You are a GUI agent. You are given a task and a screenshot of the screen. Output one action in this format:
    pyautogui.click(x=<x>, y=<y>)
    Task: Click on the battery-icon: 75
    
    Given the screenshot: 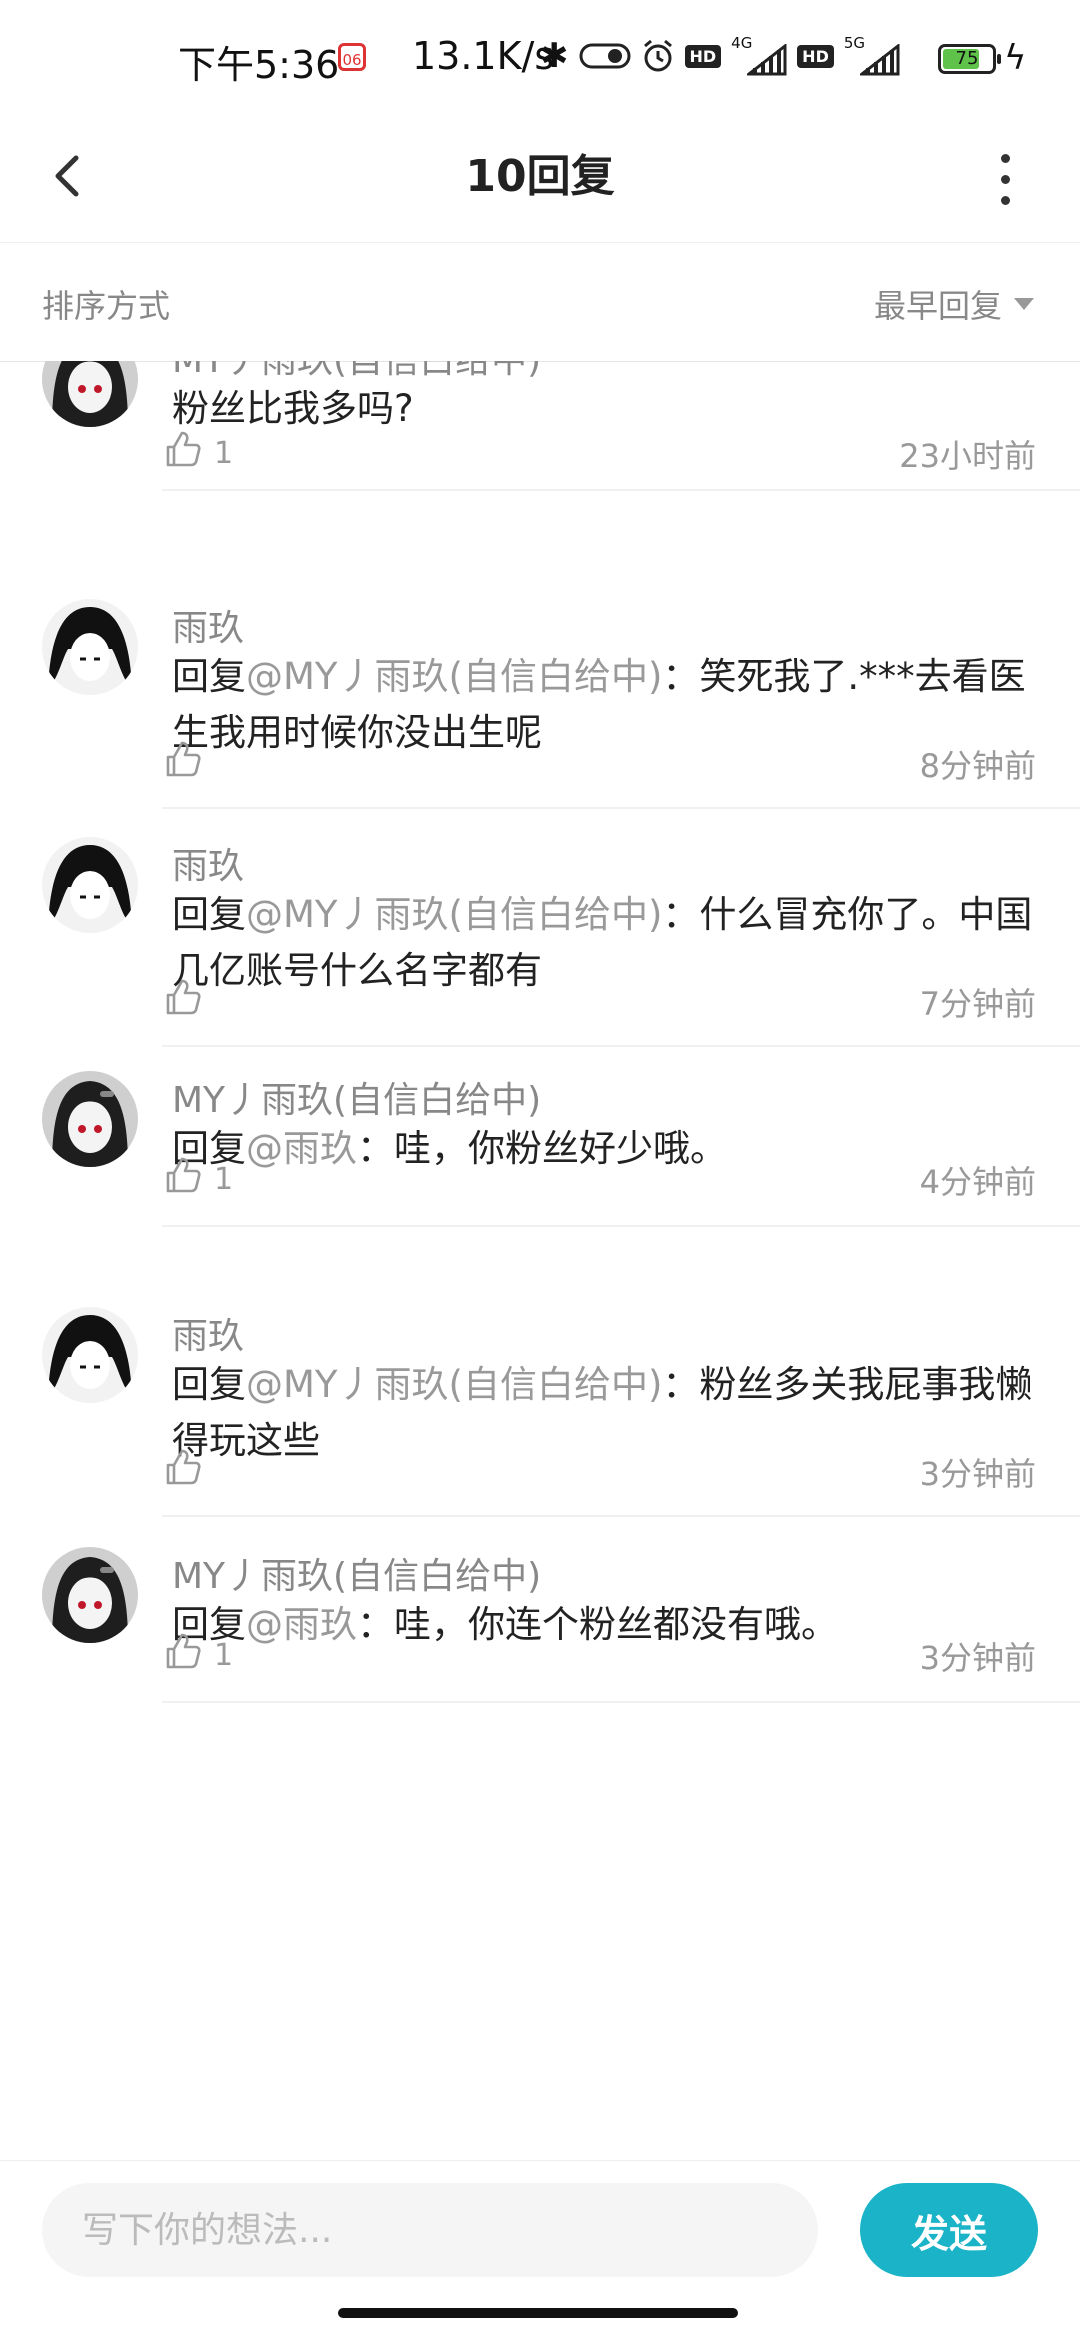 What is the action you would take?
    pyautogui.click(x=969, y=59)
    